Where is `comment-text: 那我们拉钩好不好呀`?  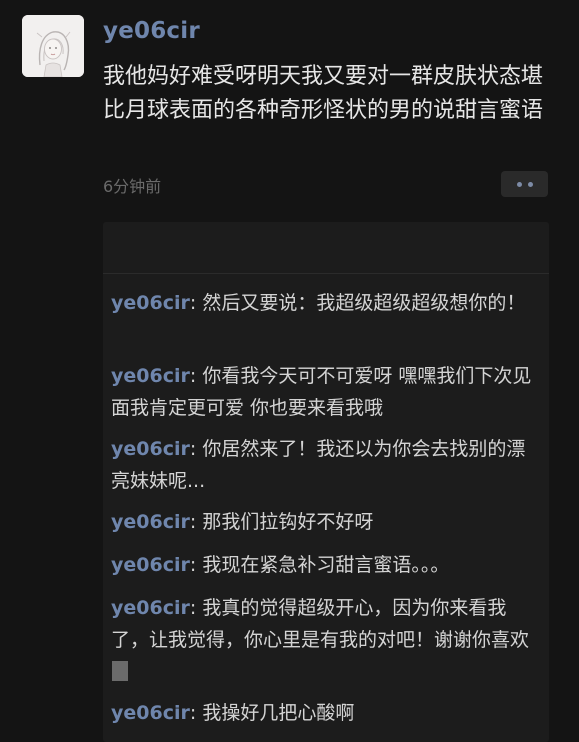
comment-text: 那我们拉钩好不好呀 is located at coordinates (288, 522).